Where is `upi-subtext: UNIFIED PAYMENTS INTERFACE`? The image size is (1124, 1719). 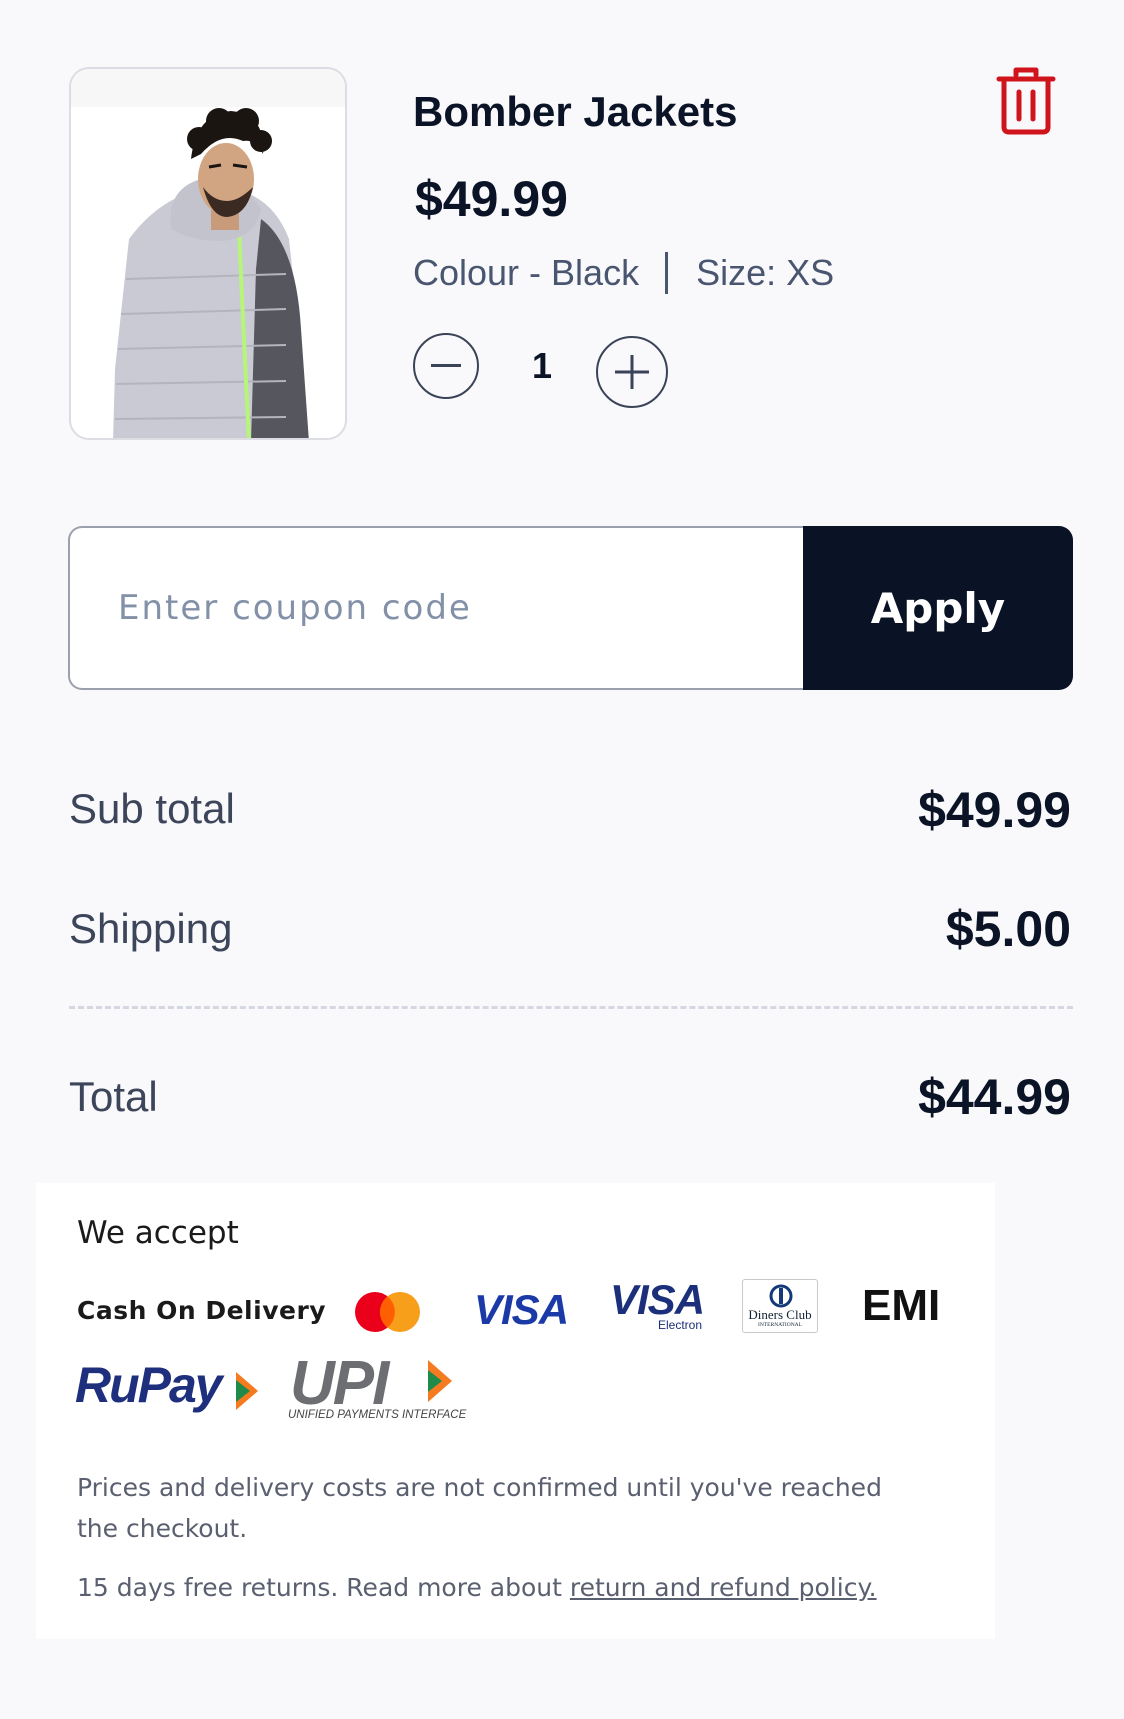 upi-subtext: UNIFIED PAYMENTS INTERFACE is located at coordinates (377, 1415).